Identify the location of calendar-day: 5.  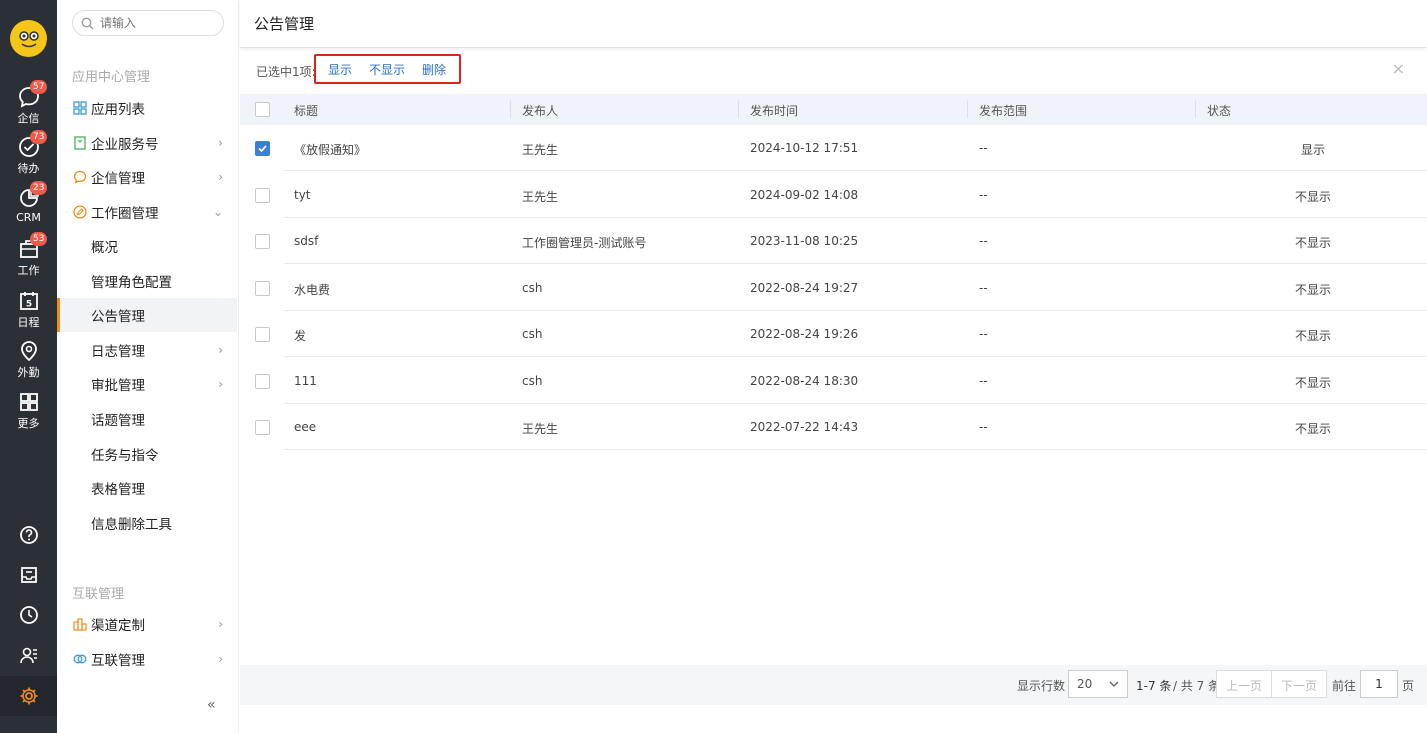
(28, 305).